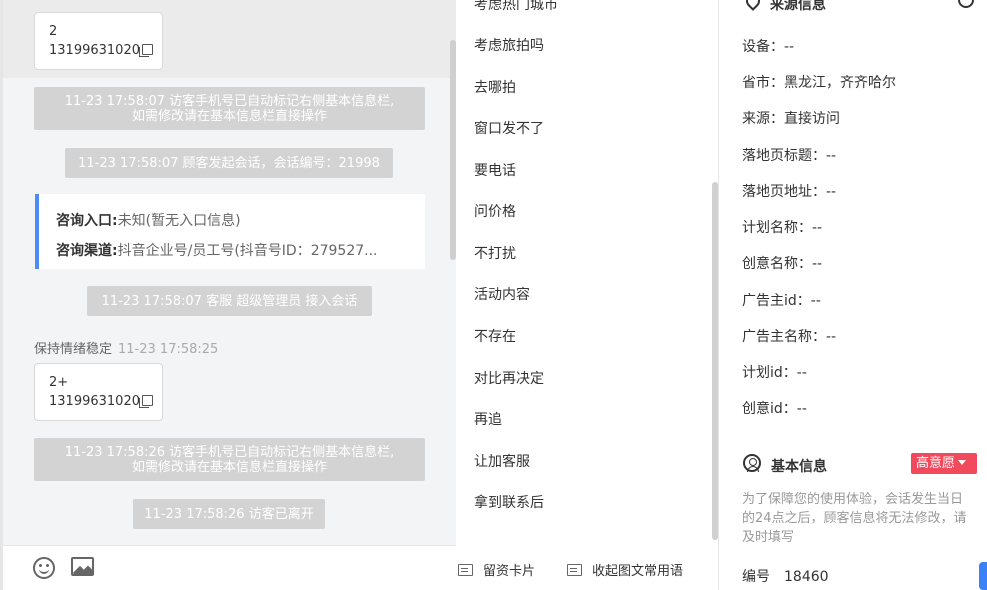 This screenshot has width=987, height=590. Describe the element at coordinates (82, 566) in the screenshot. I see `image-icon` at that location.